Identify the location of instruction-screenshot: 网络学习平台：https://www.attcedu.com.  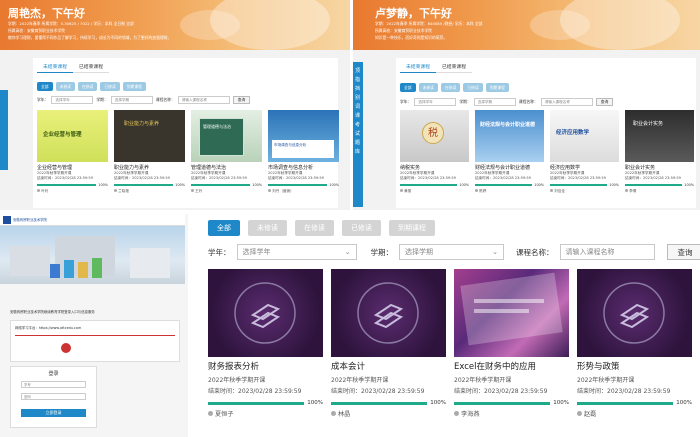
(95, 341).